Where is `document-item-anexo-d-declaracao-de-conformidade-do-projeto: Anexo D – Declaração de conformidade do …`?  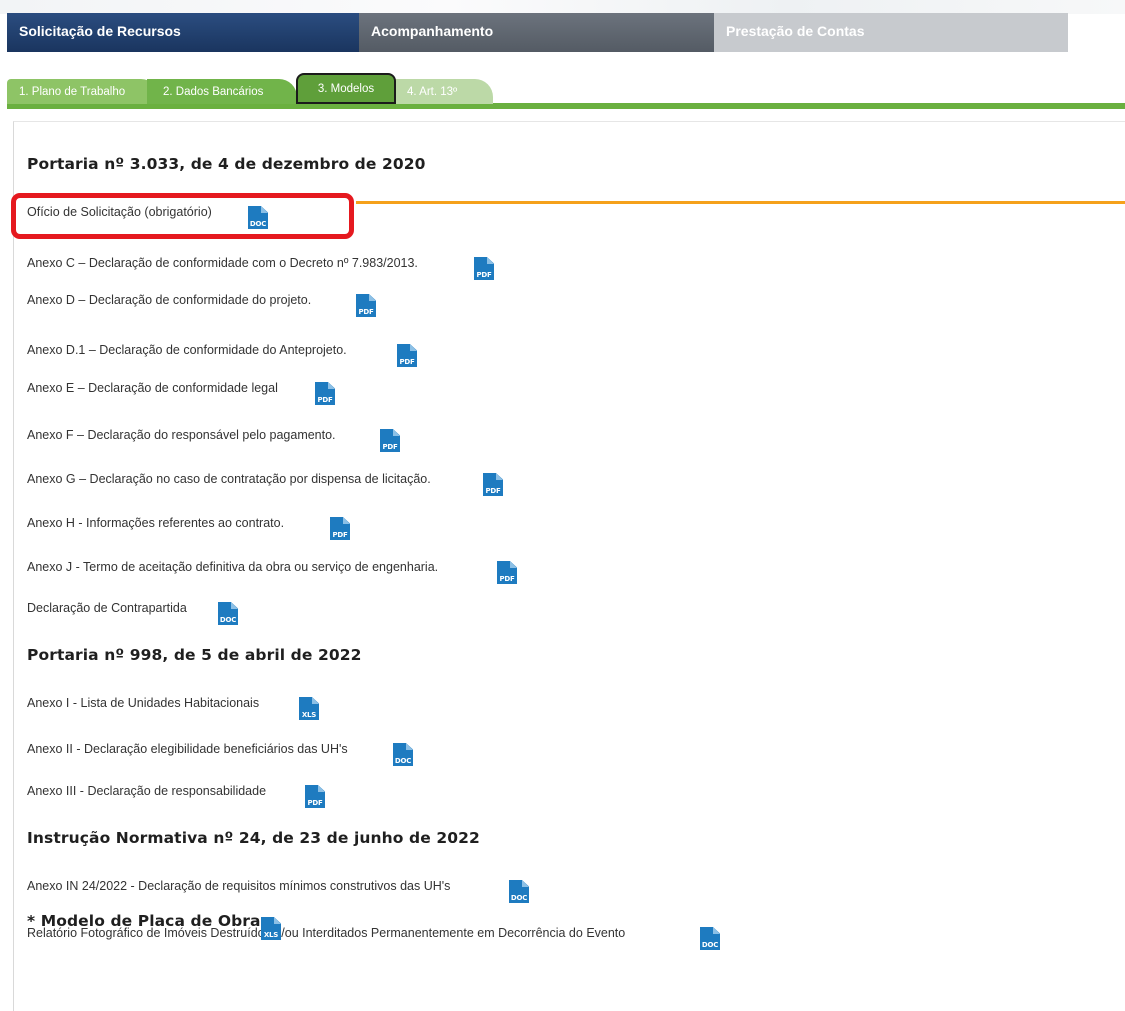
document-item-anexo-d-declaracao-de-conformidade-do-projeto: Anexo D – Declaração de conformidade do … is located at coordinates (169, 300).